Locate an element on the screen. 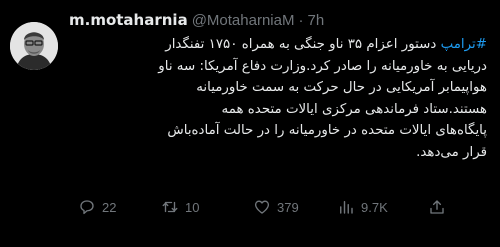 The height and width of the screenshot is (247, 500). display-name: m.motaharnia is located at coordinates (128, 20).